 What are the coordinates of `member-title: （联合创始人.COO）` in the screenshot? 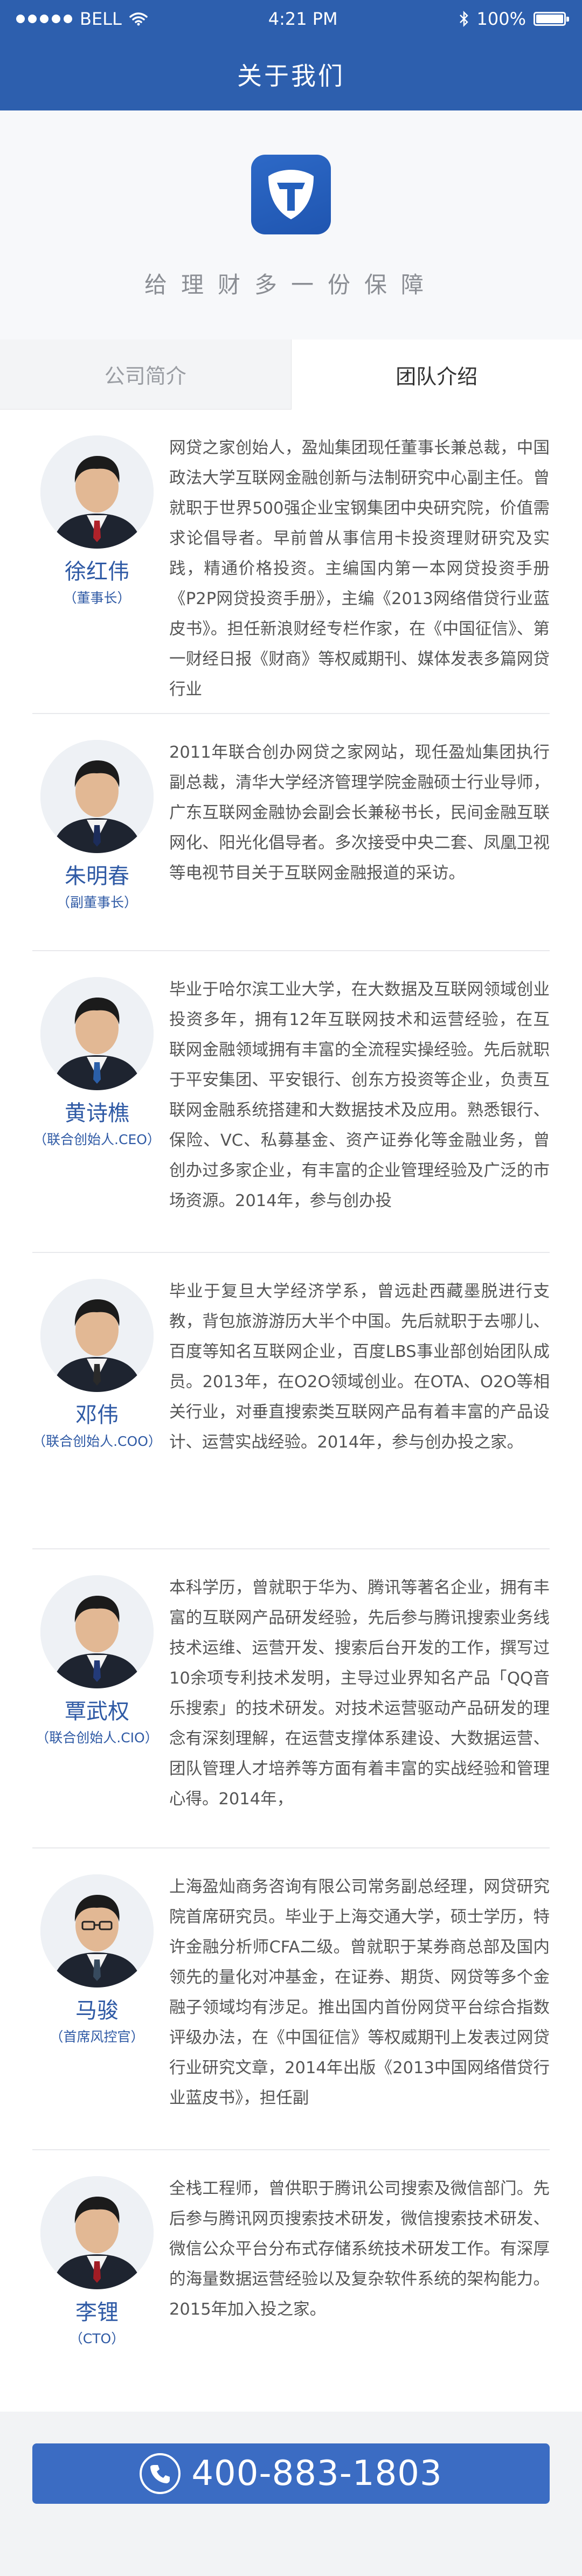 It's located at (97, 1442).